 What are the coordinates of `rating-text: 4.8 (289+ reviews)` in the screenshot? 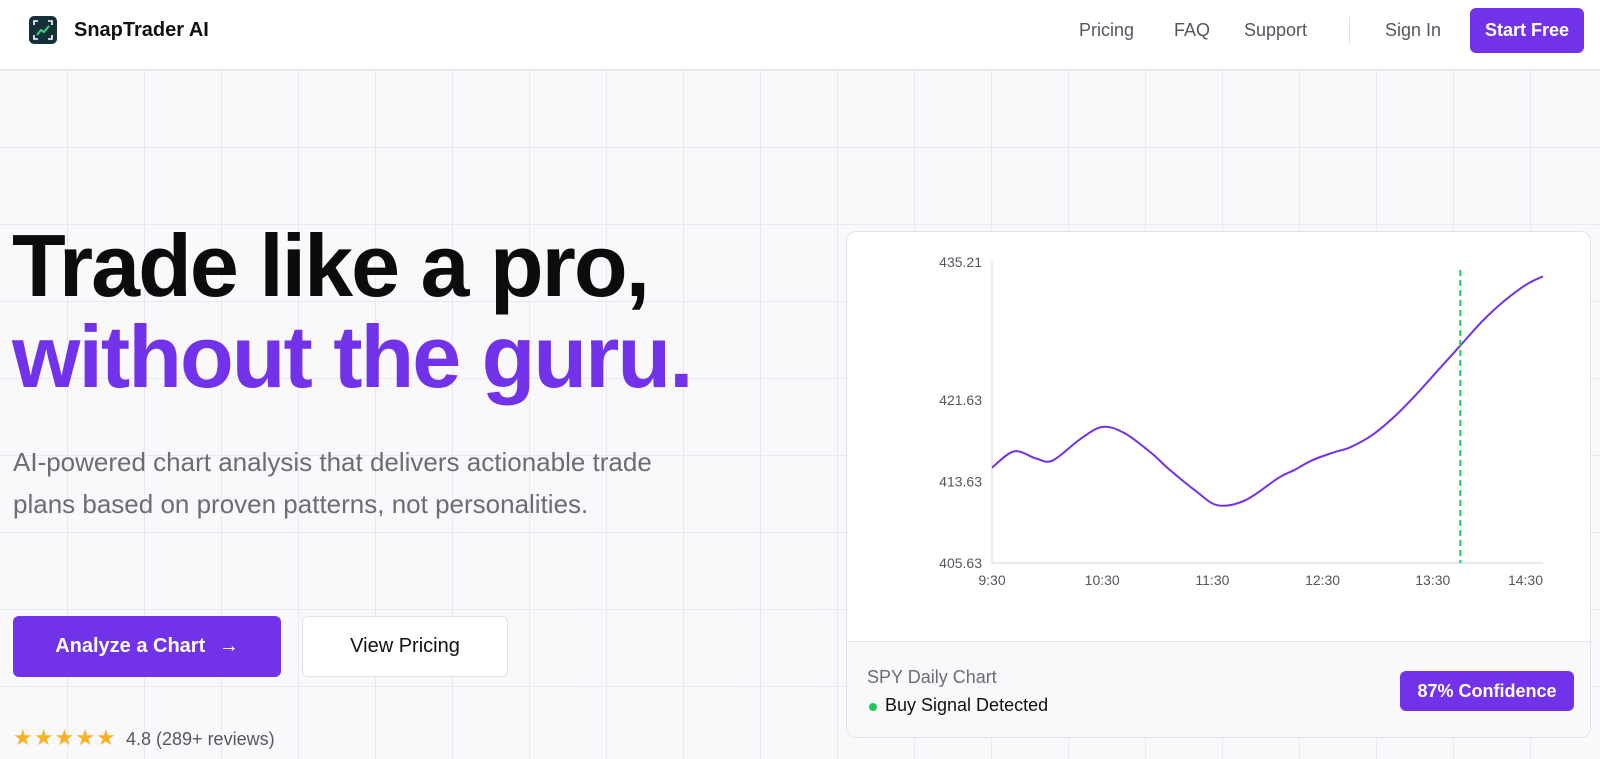 It's located at (200, 739).